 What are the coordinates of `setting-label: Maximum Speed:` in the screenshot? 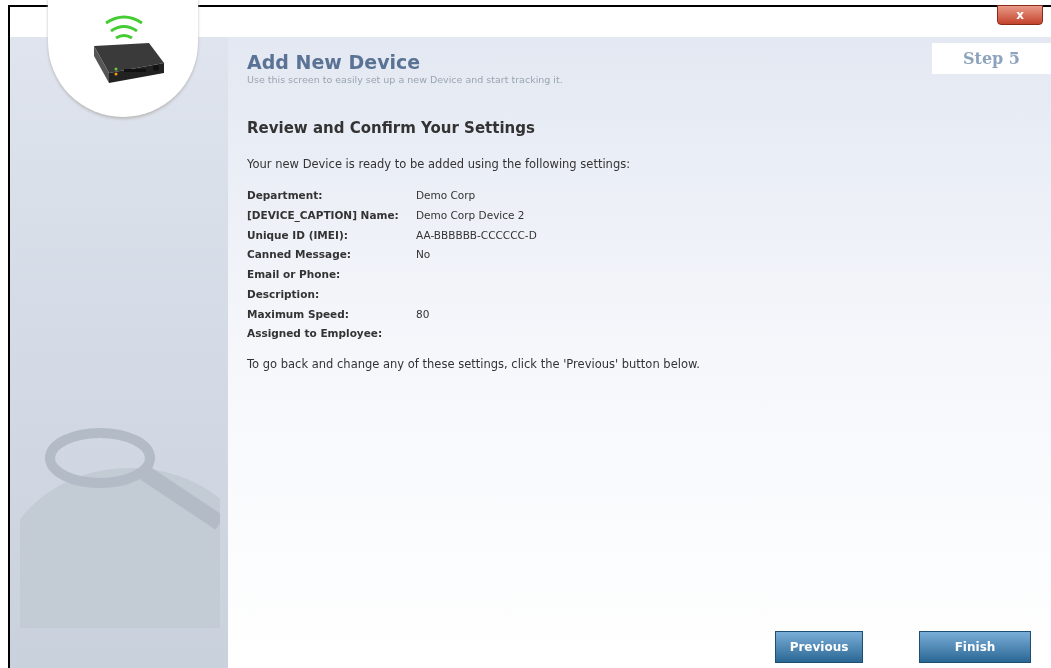 It's located at (298, 314).